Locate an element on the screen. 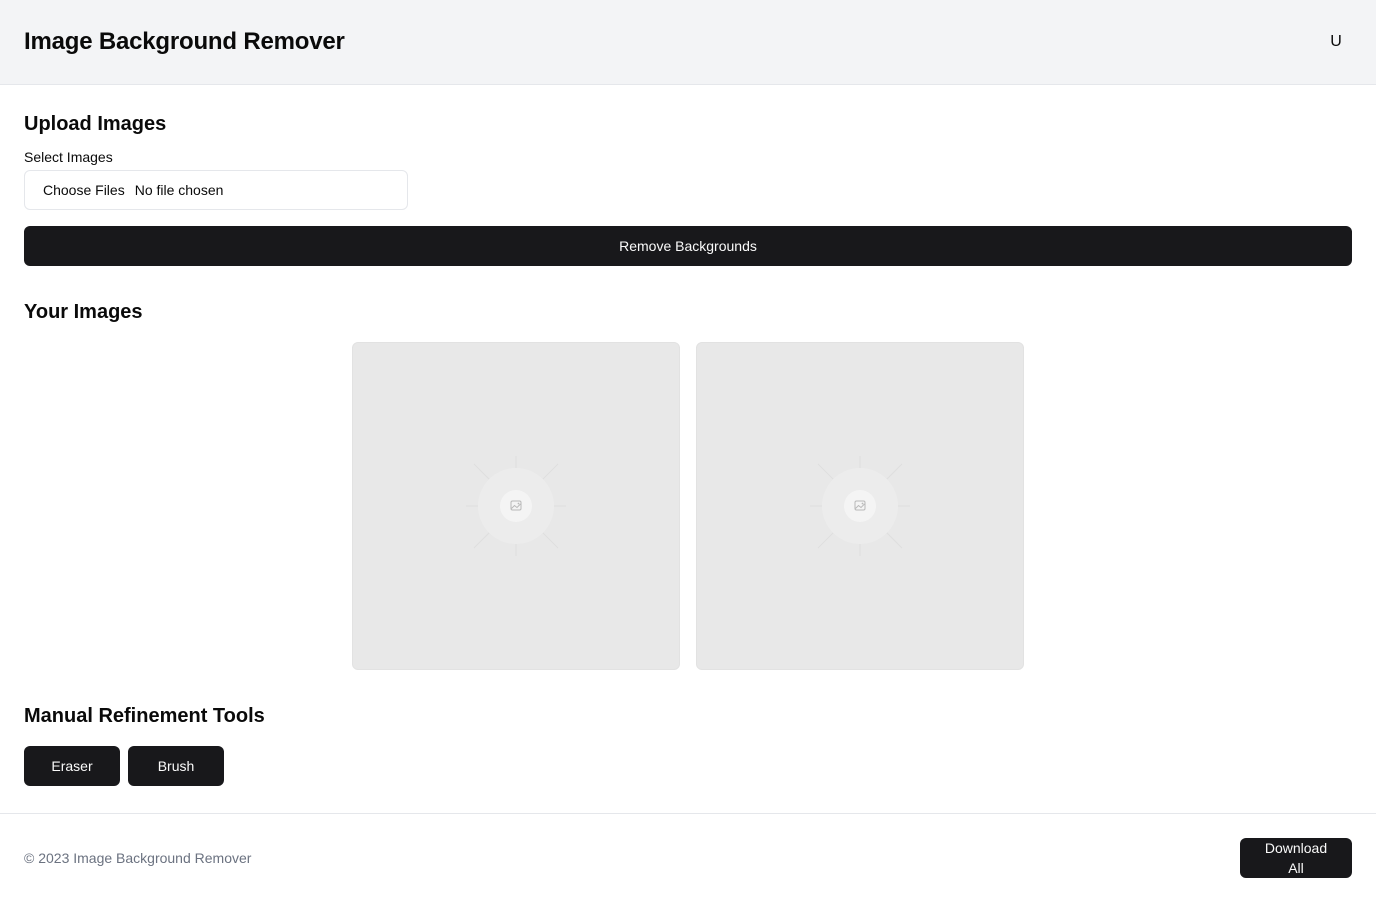 The width and height of the screenshot is (1376, 902). refinement-tools-title: Manual Refinement Tools is located at coordinates (144, 716).